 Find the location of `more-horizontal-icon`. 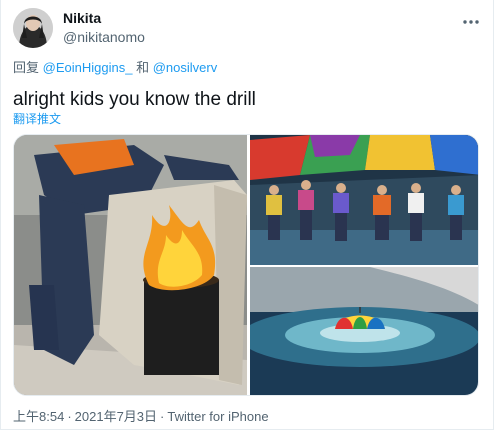

more-horizontal-icon is located at coordinates (471, 22).